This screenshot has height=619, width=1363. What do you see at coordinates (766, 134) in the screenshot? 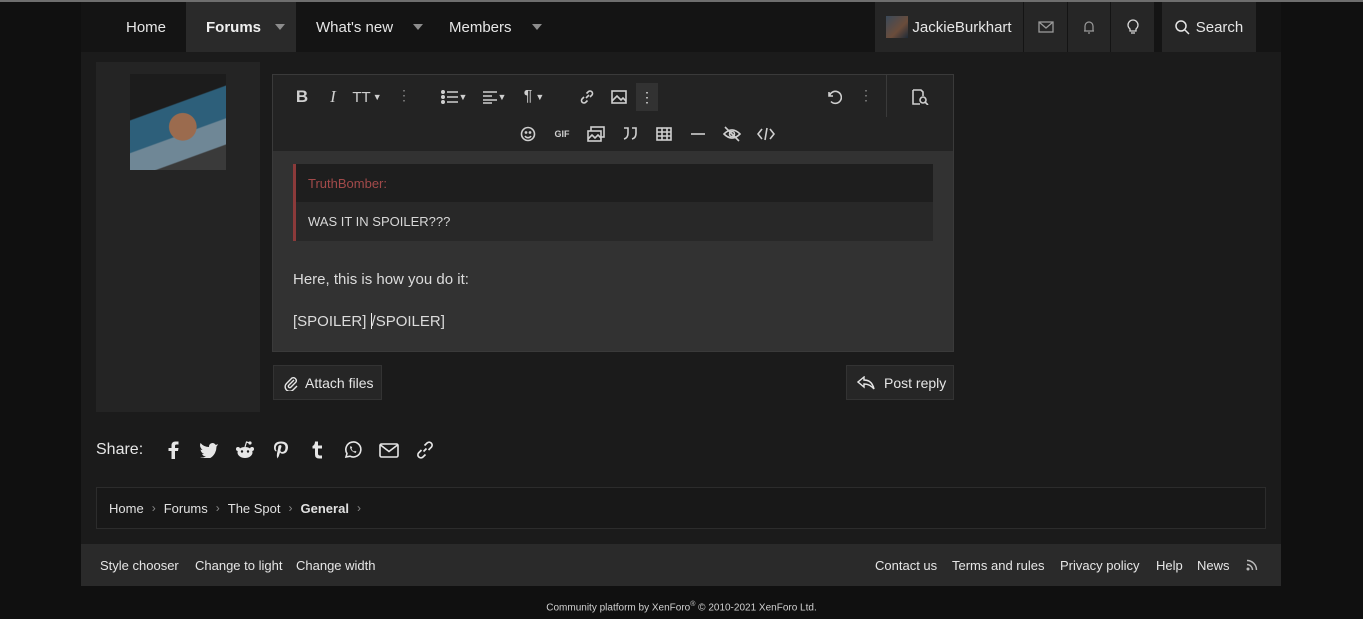
I see `code-icon` at bounding box center [766, 134].